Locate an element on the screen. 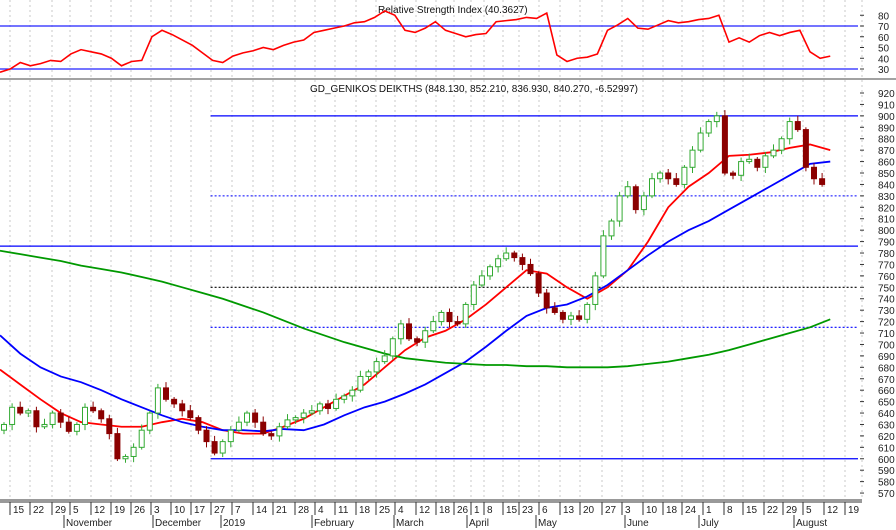  price-tick-label: 710 is located at coordinates (886, 334).